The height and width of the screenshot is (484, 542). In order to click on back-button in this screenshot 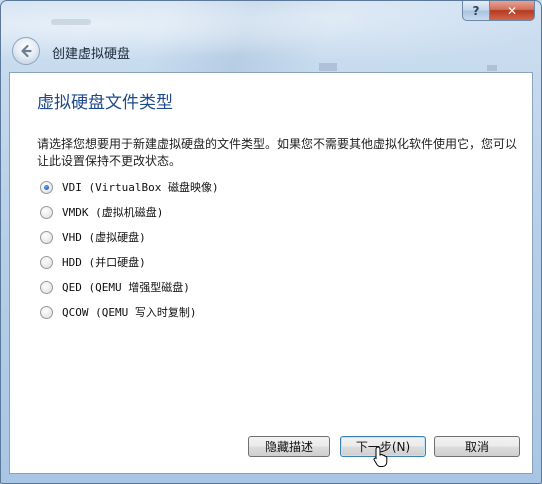, I will do `click(26, 51)`.